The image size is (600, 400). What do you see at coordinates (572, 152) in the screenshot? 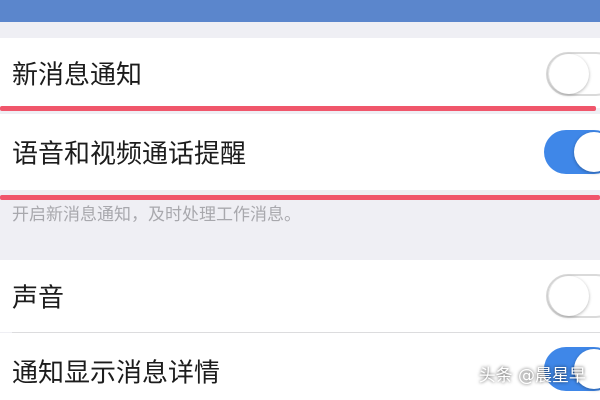
I see `voice-video-reminder-toggle` at bounding box center [572, 152].